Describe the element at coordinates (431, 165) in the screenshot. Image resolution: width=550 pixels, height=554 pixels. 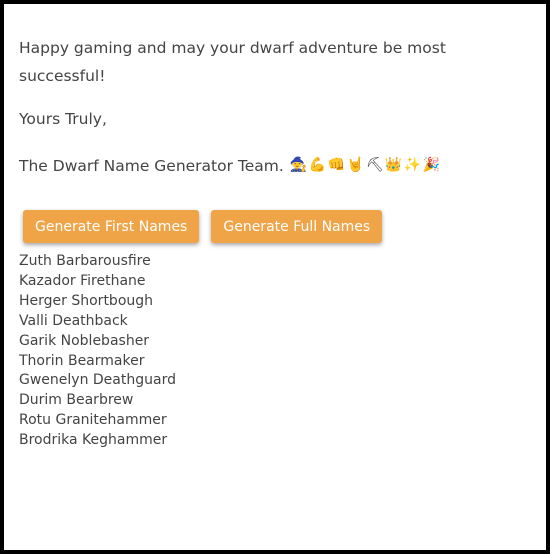
I see `party-popper-emoji: 🎉` at that location.